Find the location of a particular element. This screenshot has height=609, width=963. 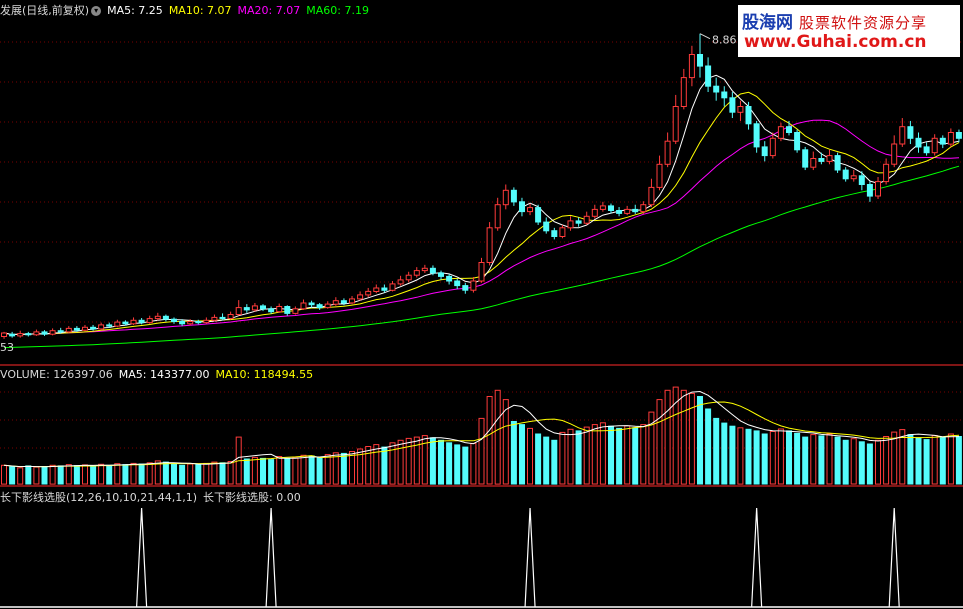

watermark-url: www.Guhai.com.cn is located at coordinates (835, 42).